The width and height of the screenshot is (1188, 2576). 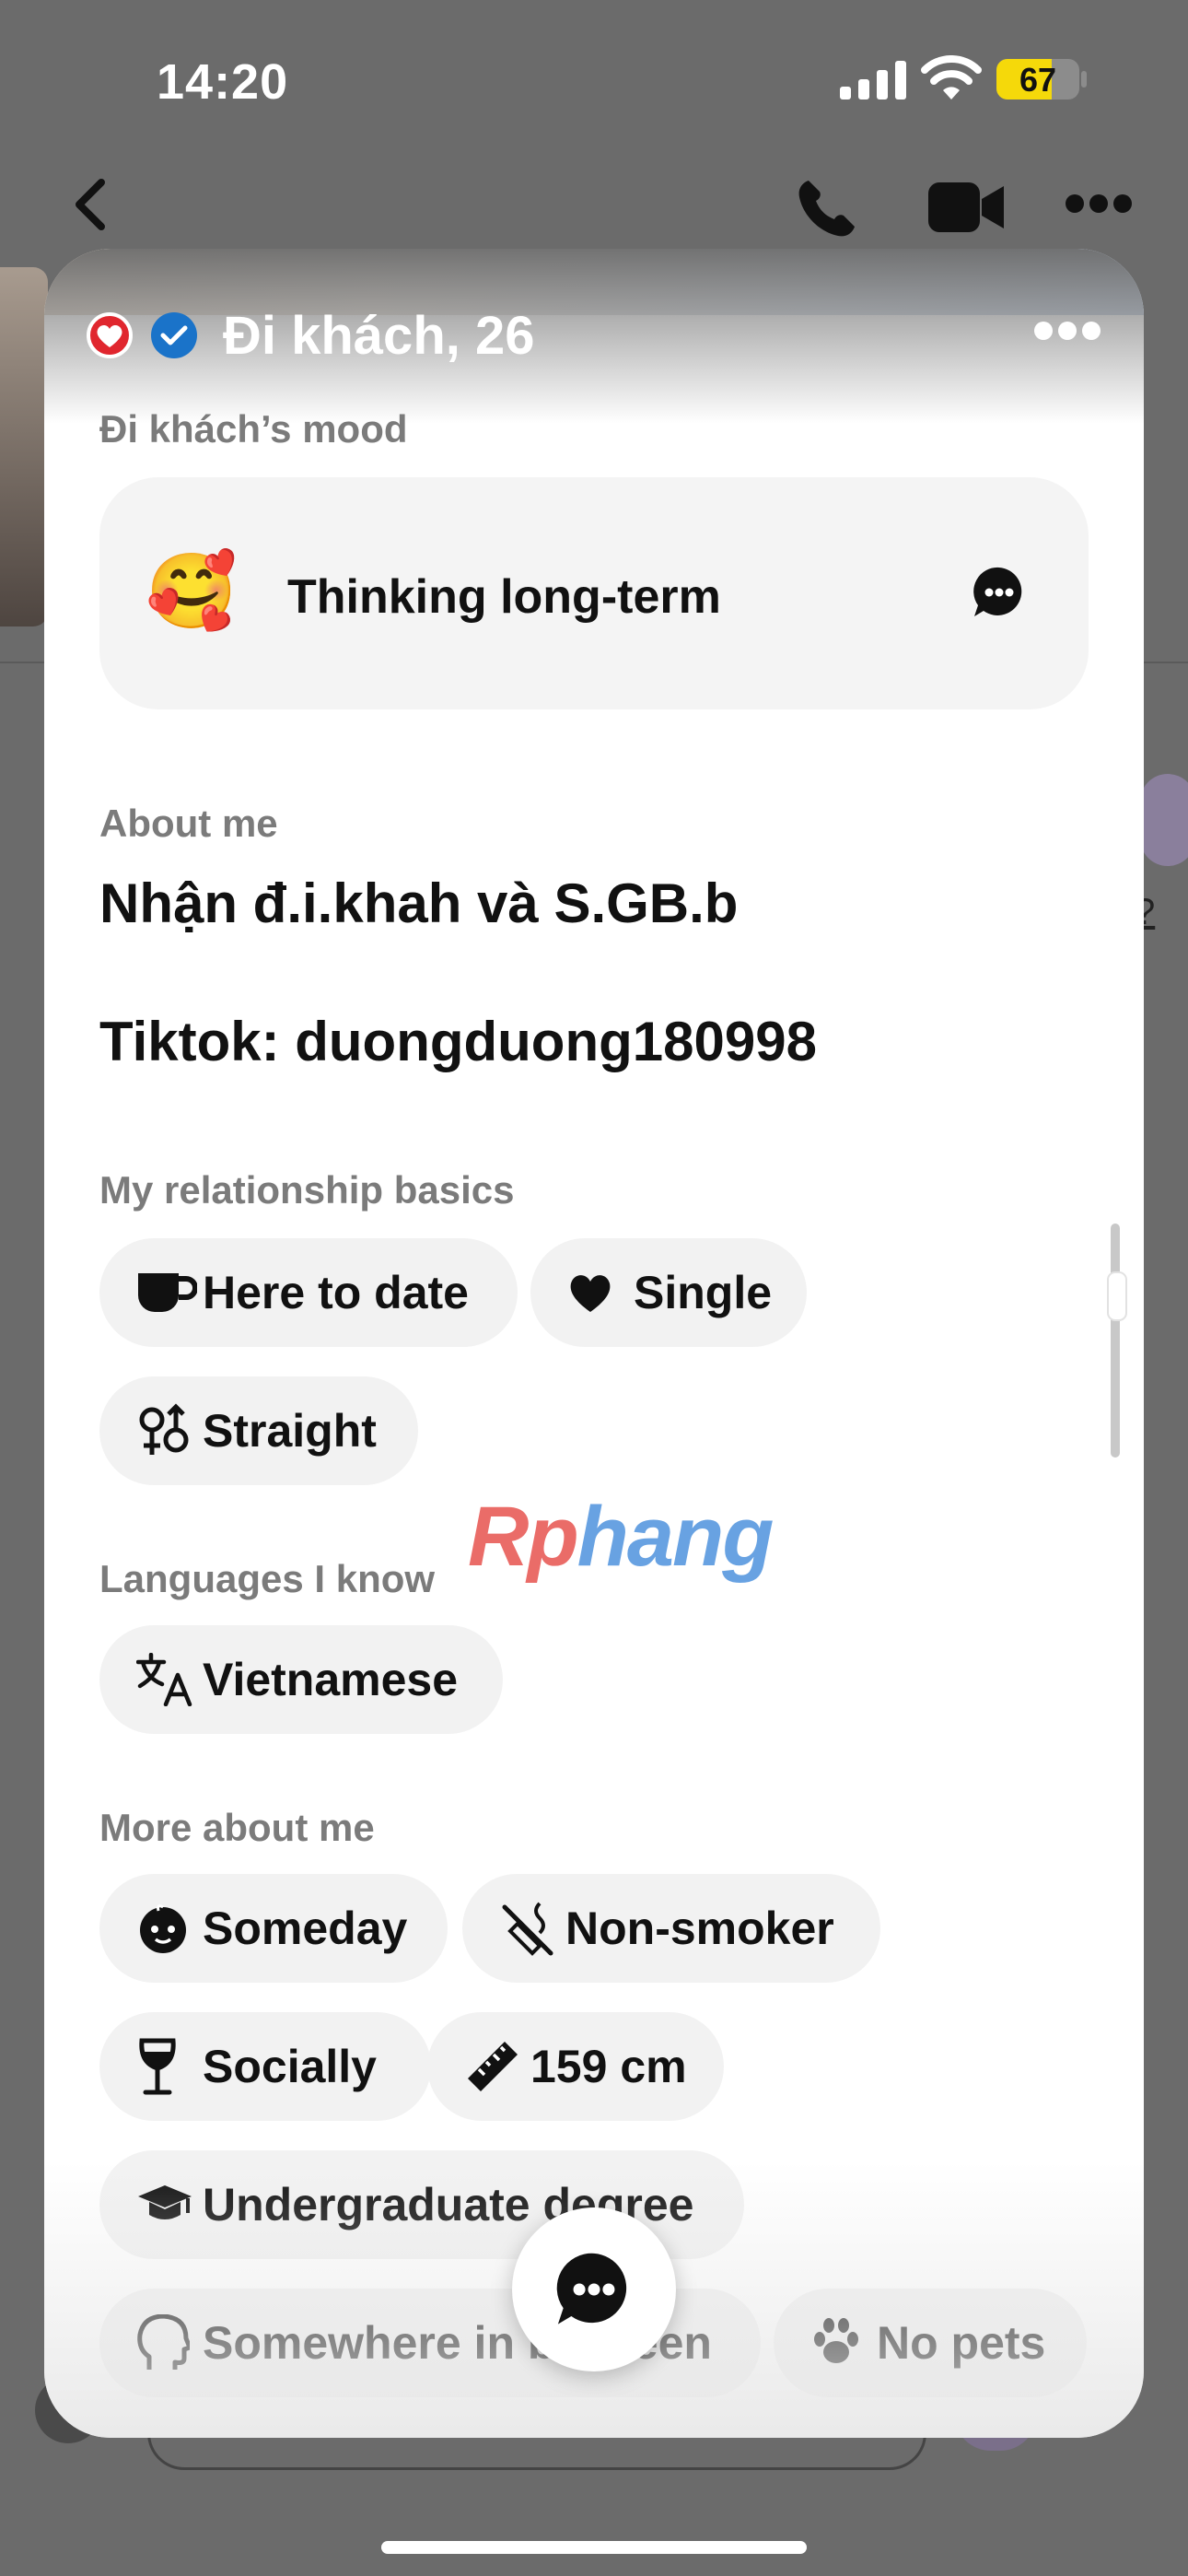 I want to click on about-line: Nhận đ.i.khah và S.GB.b, so click(x=419, y=903).